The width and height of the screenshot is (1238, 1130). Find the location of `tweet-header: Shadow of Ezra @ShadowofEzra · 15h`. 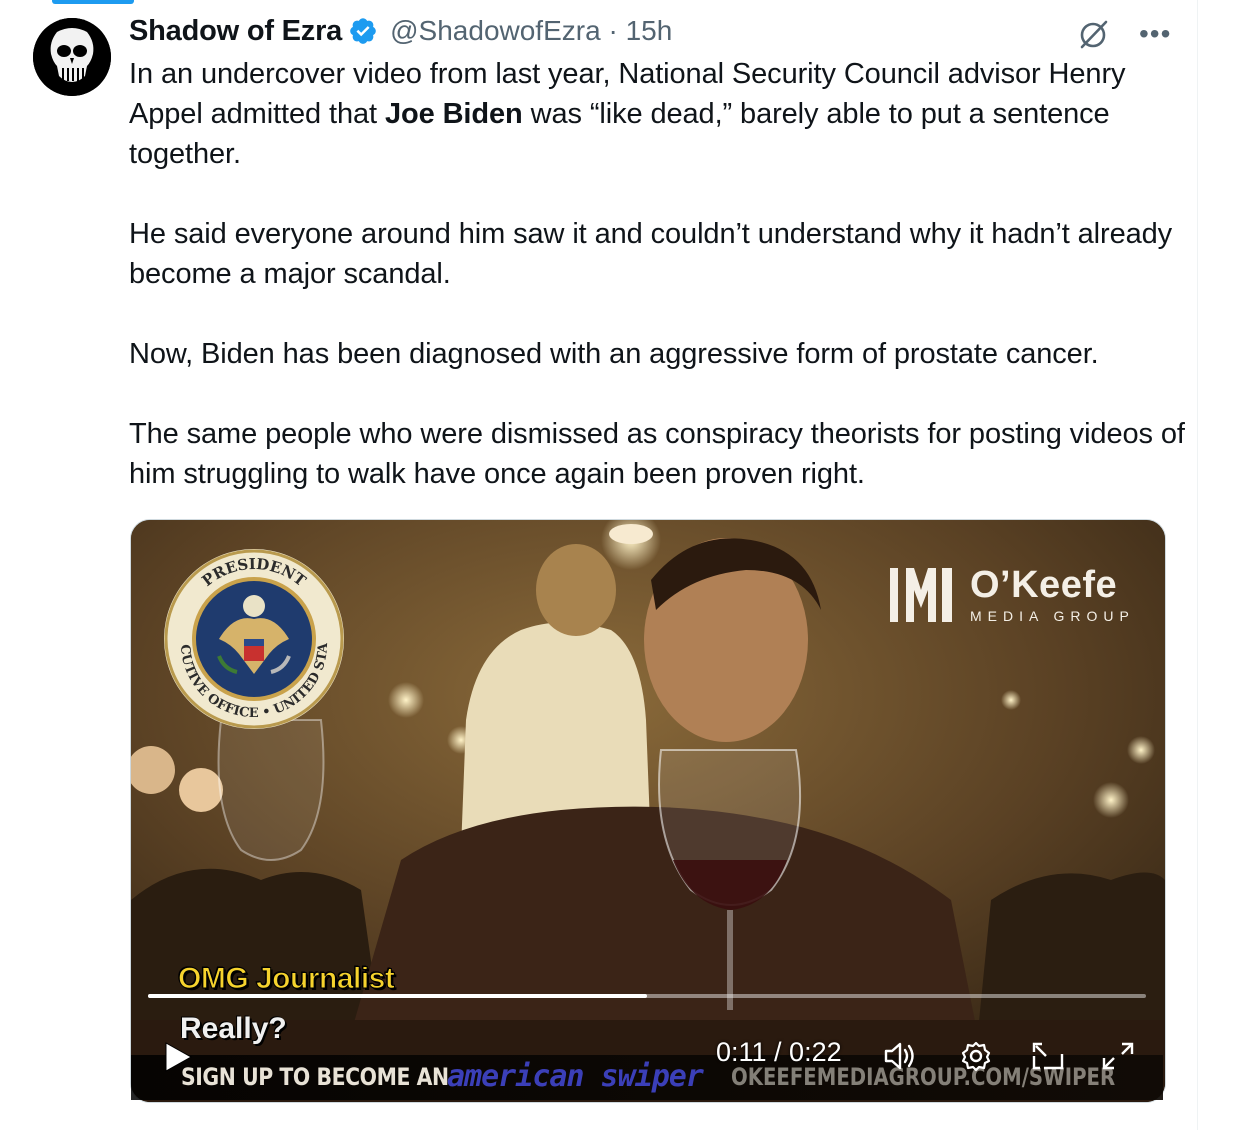

tweet-header: Shadow of Ezra @ShadowofEzra · 15h is located at coordinates (400, 31).